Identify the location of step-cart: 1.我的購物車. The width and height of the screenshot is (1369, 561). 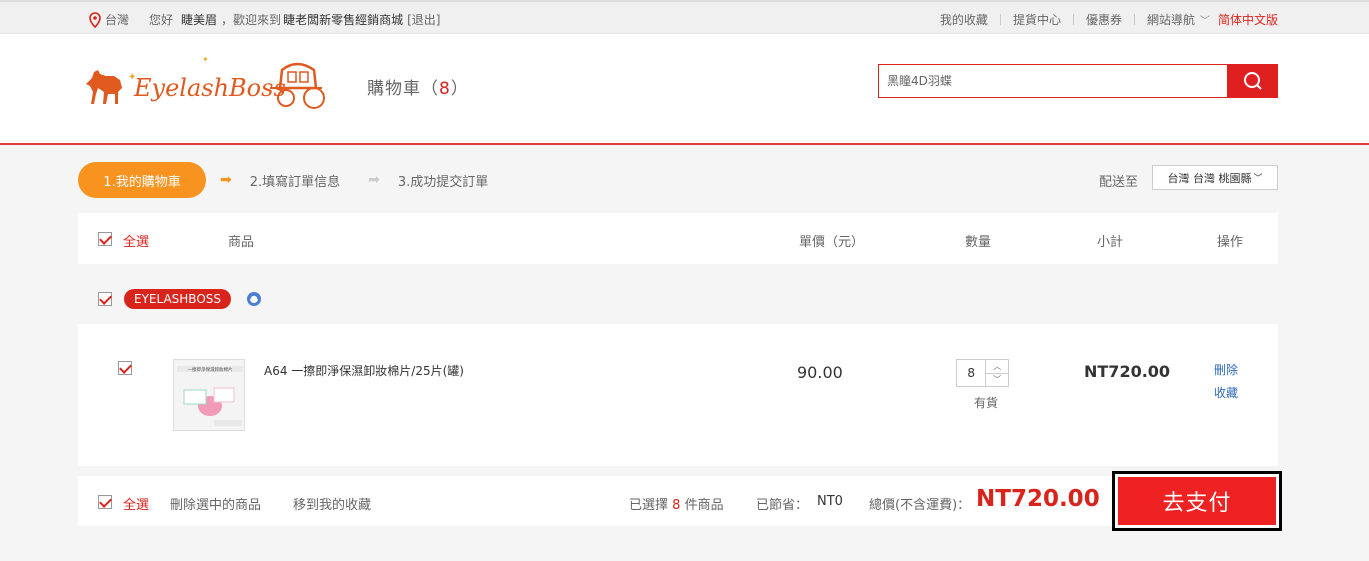
(142, 180).